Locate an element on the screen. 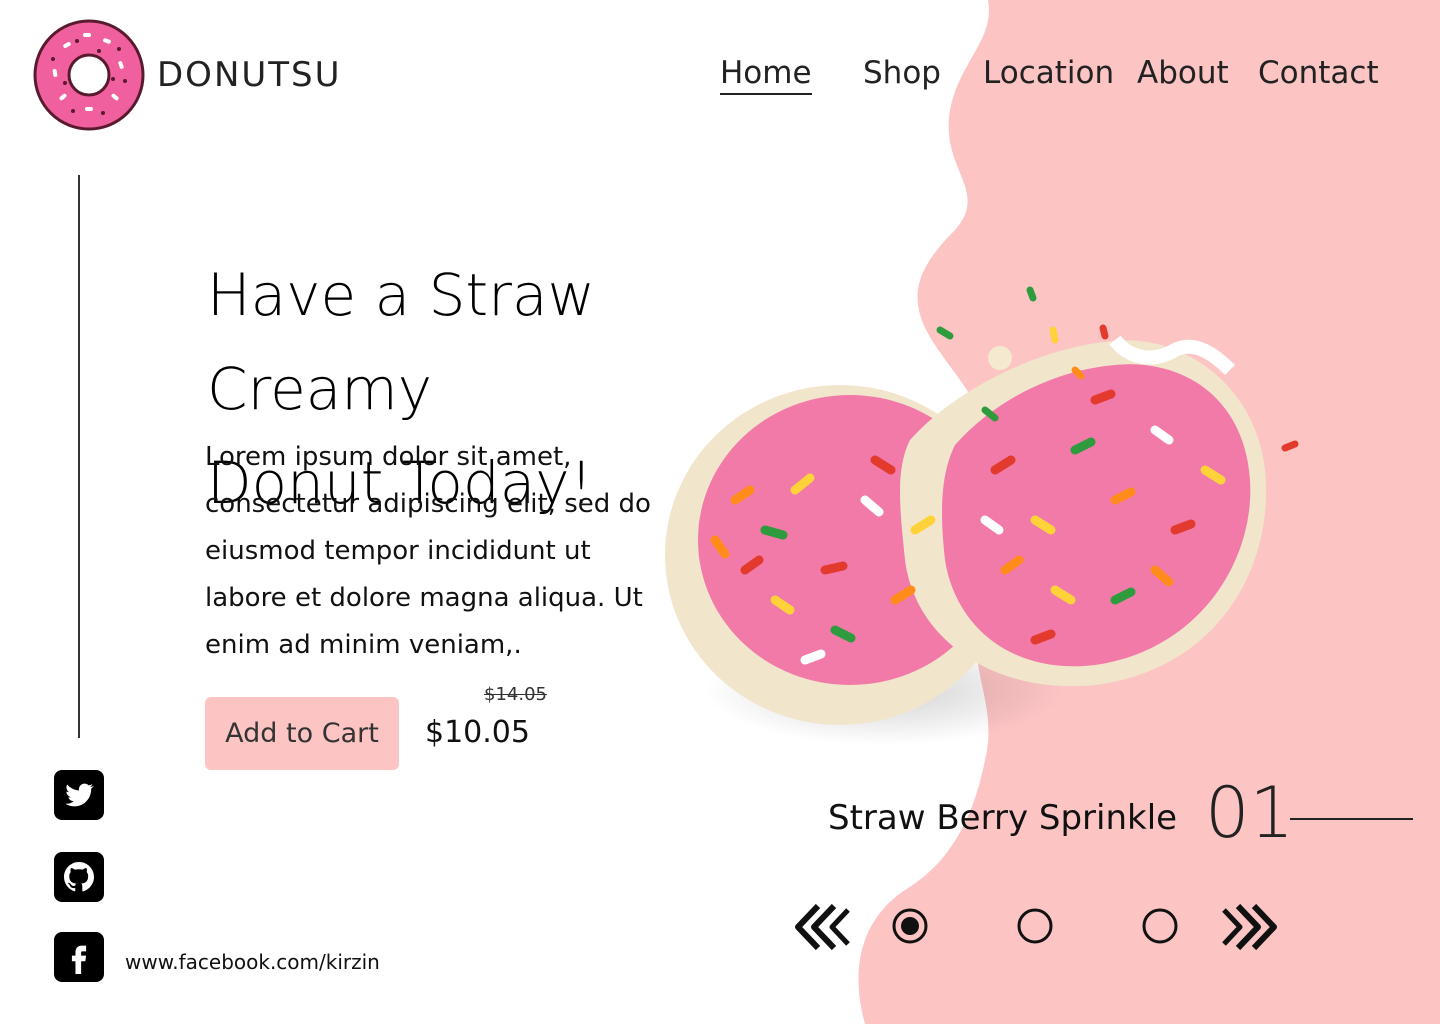 Image resolution: width=1440 pixels, height=1024 pixels. vertical-divider is located at coordinates (79, 456).